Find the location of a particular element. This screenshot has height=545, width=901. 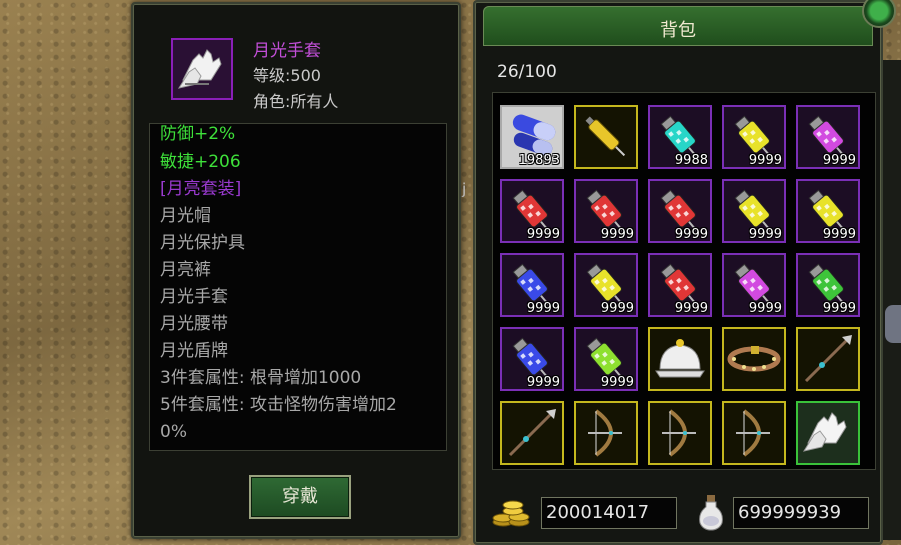

side-handle is located at coordinates (893, 324).